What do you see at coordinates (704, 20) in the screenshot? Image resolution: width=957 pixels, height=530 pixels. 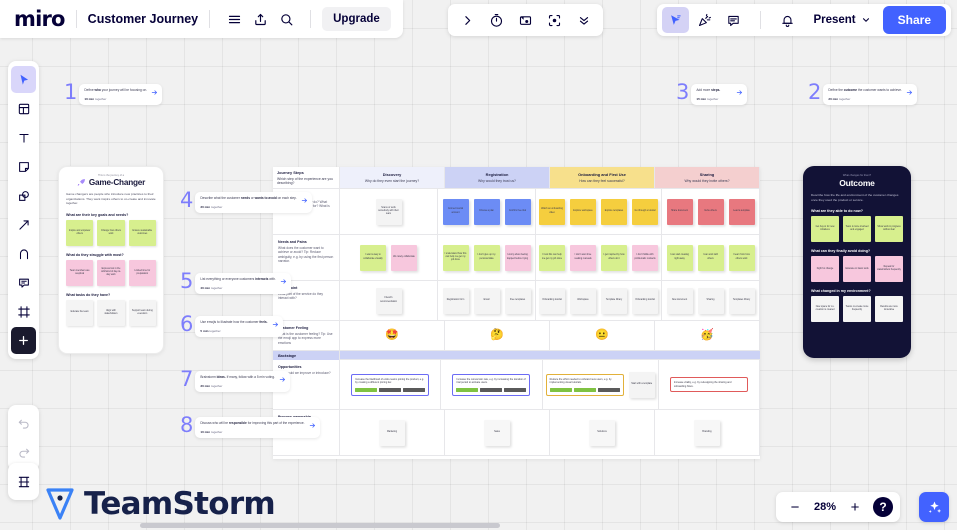 I see `celebrate-icon` at bounding box center [704, 20].